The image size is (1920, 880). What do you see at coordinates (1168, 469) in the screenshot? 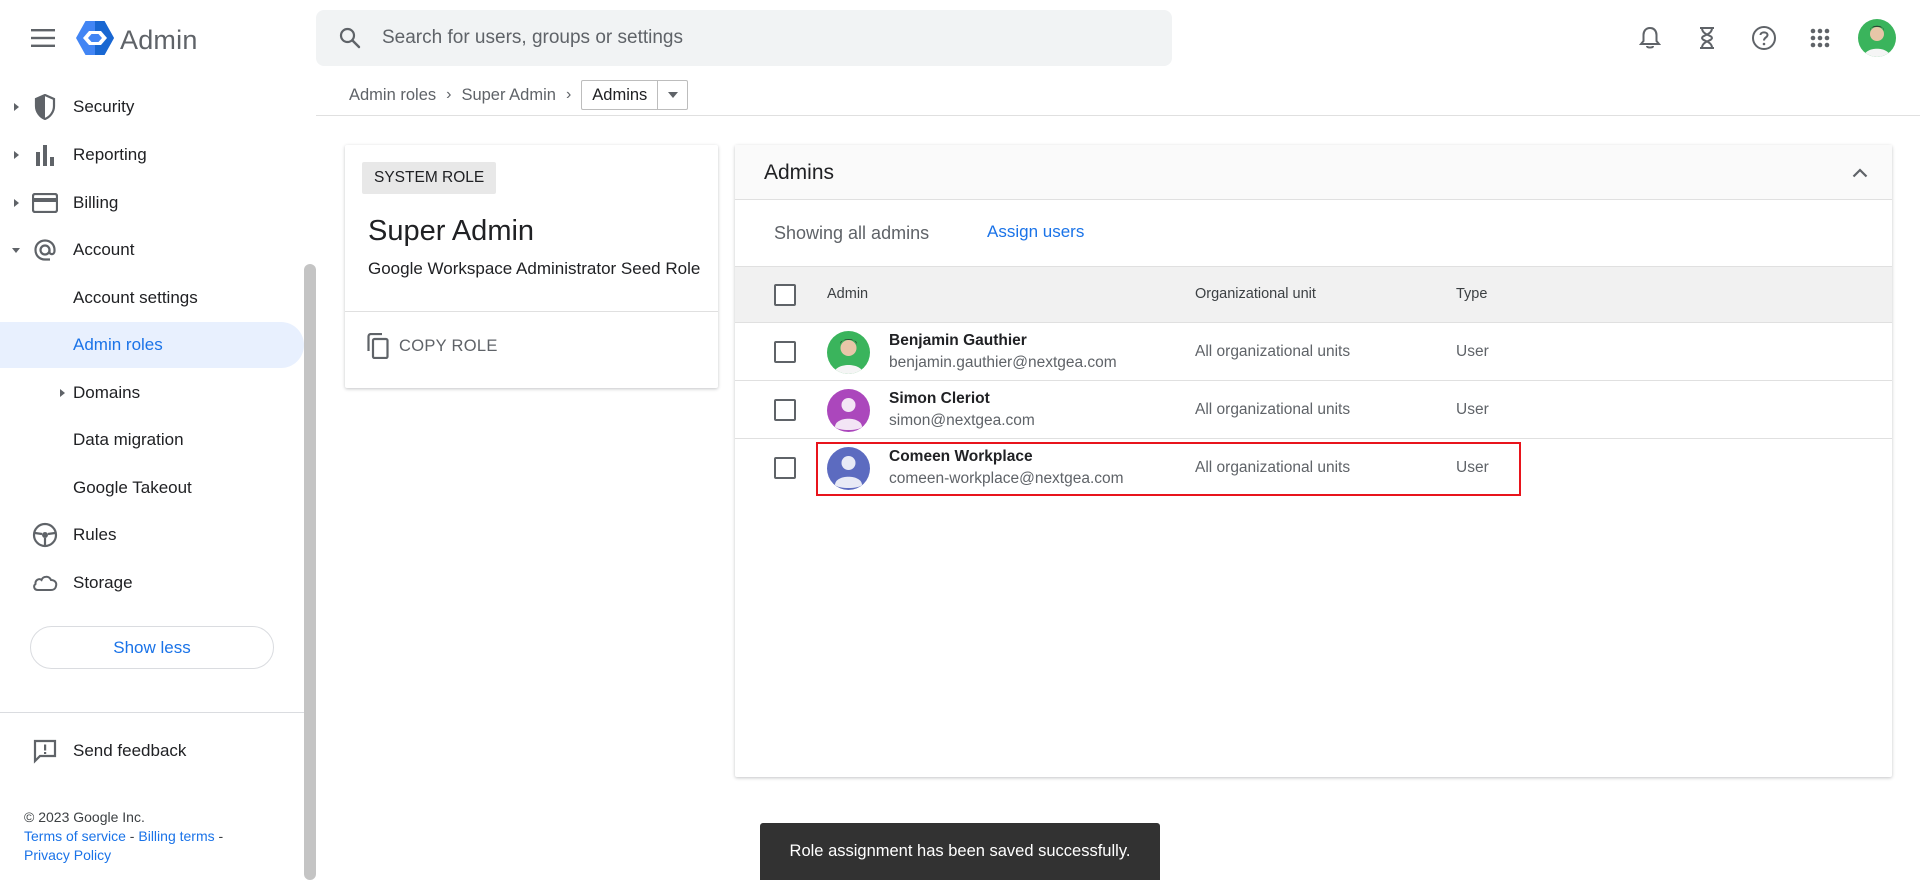
I see `highlight-box` at bounding box center [1168, 469].